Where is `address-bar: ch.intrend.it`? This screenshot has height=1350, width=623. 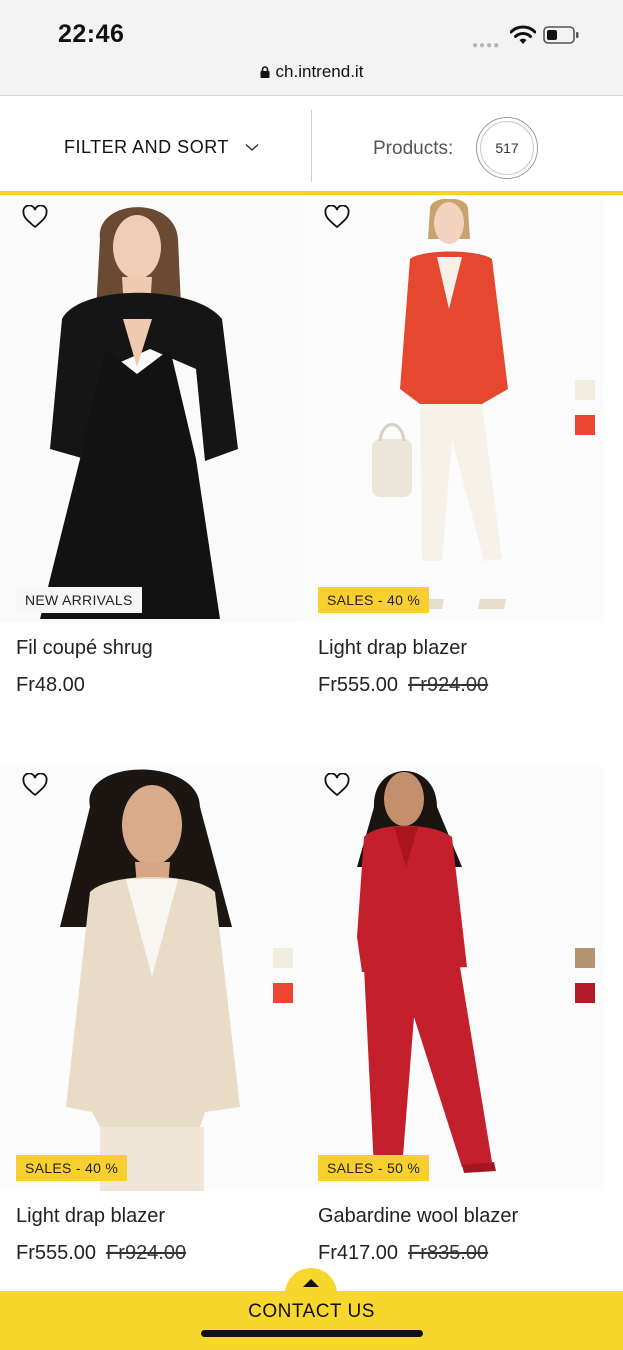 address-bar: ch.intrend.it is located at coordinates (311, 72).